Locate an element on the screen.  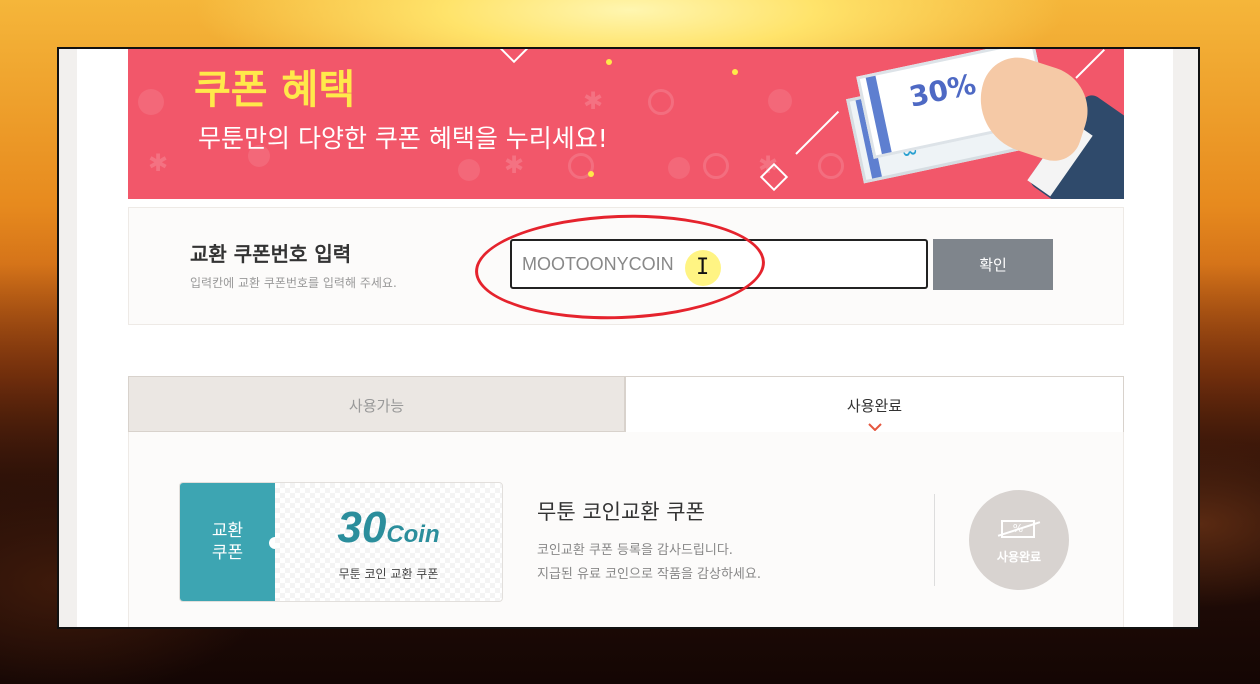
coupon-divider is located at coordinates (934, 540).